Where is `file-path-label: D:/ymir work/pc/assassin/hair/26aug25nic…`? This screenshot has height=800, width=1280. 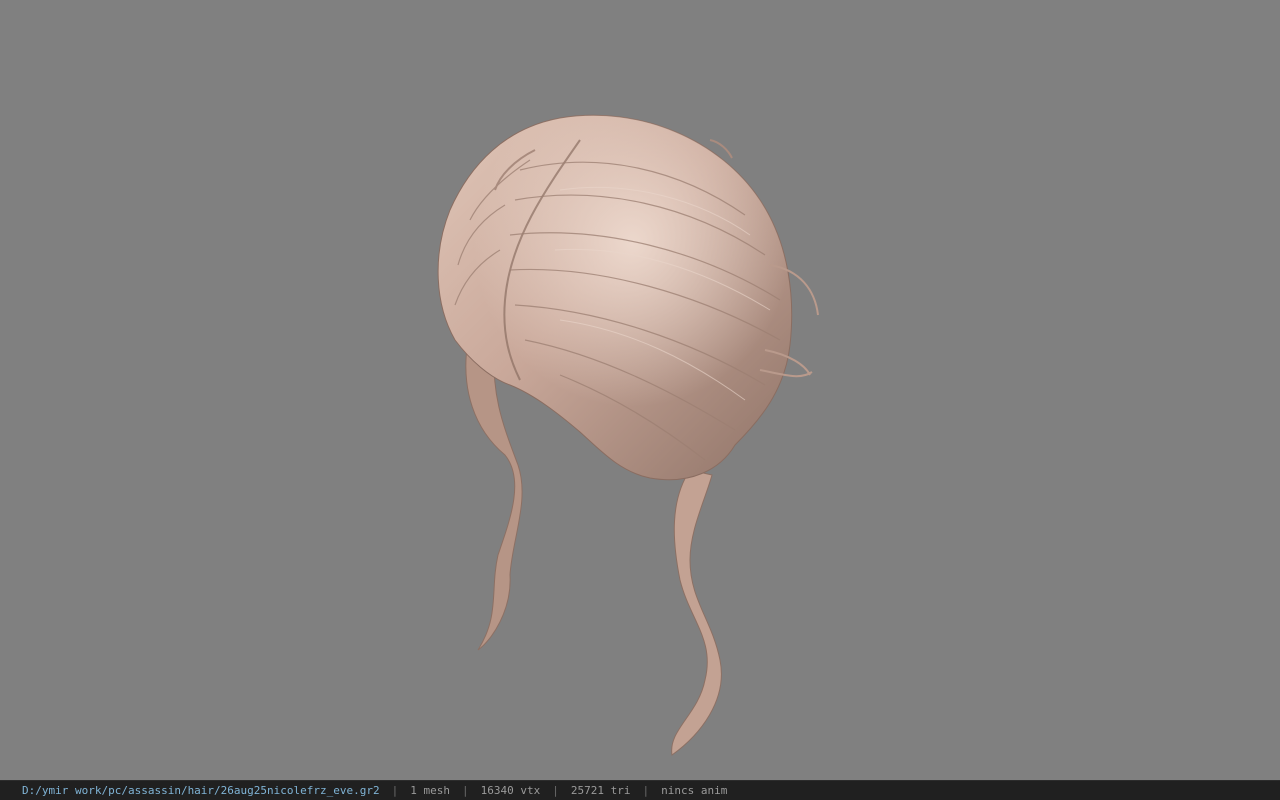
file-path-label: D:/ymir work/pc/assassin/hair/26aug25nic… is located at coordinates (201, 790).